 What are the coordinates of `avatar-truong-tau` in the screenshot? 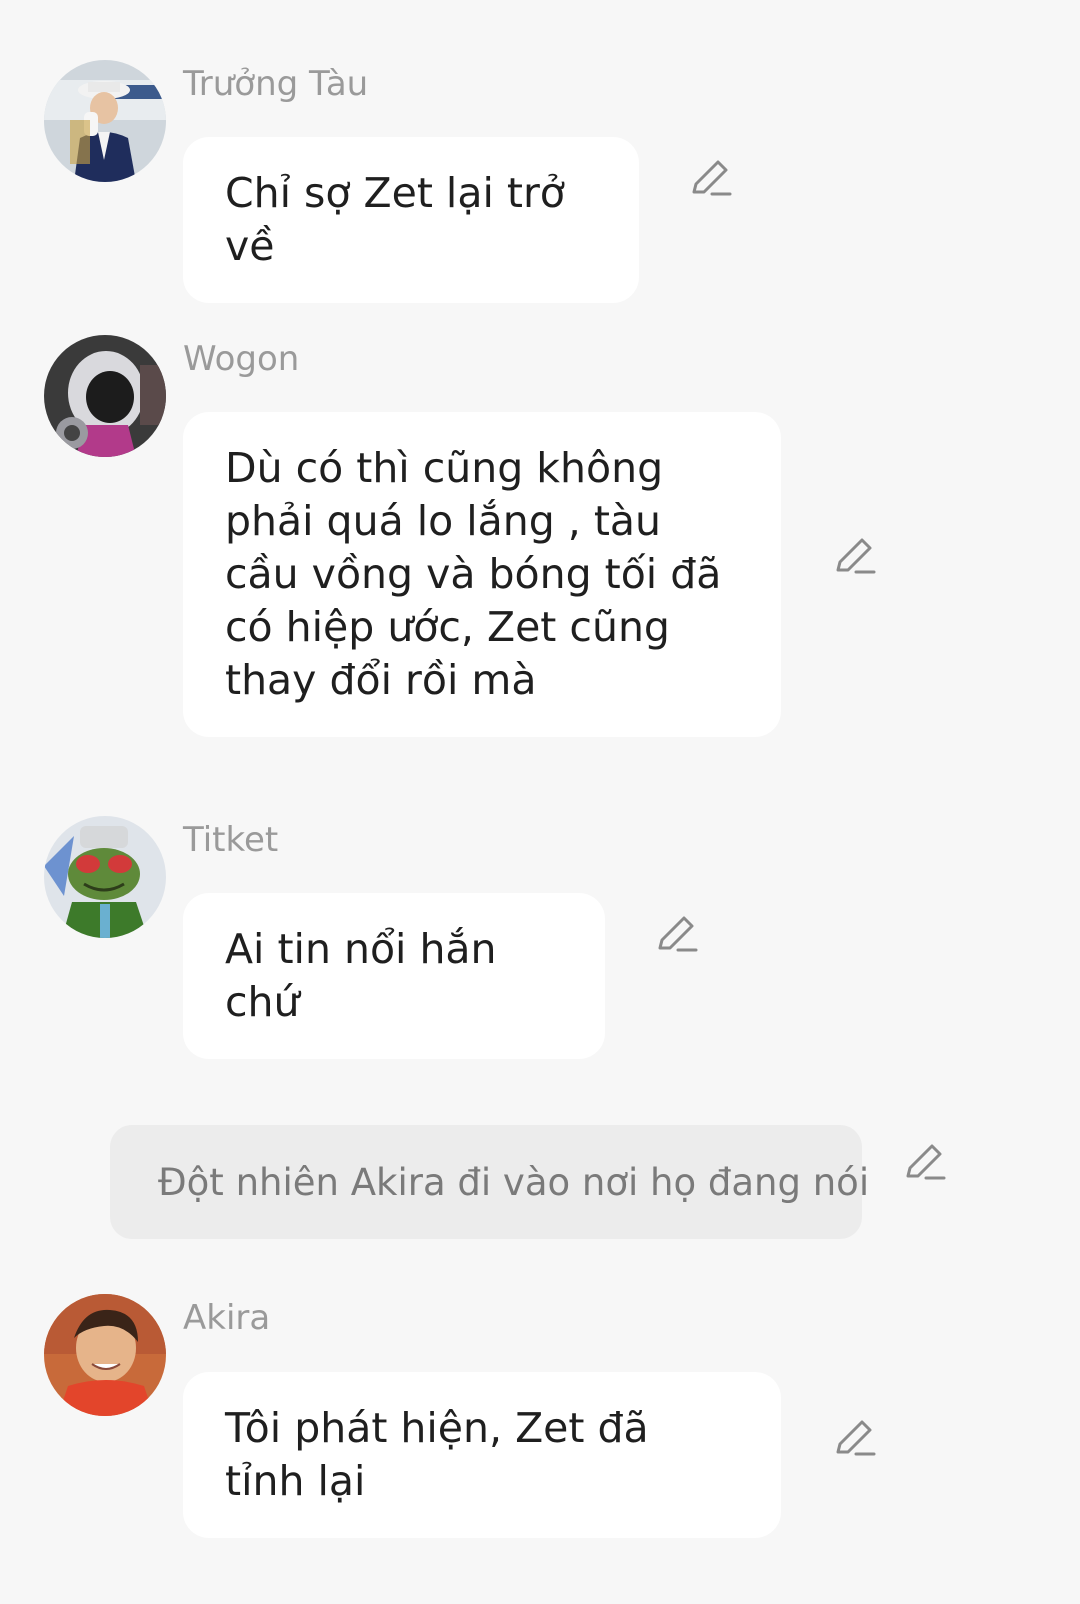 It's located at (105, 121).